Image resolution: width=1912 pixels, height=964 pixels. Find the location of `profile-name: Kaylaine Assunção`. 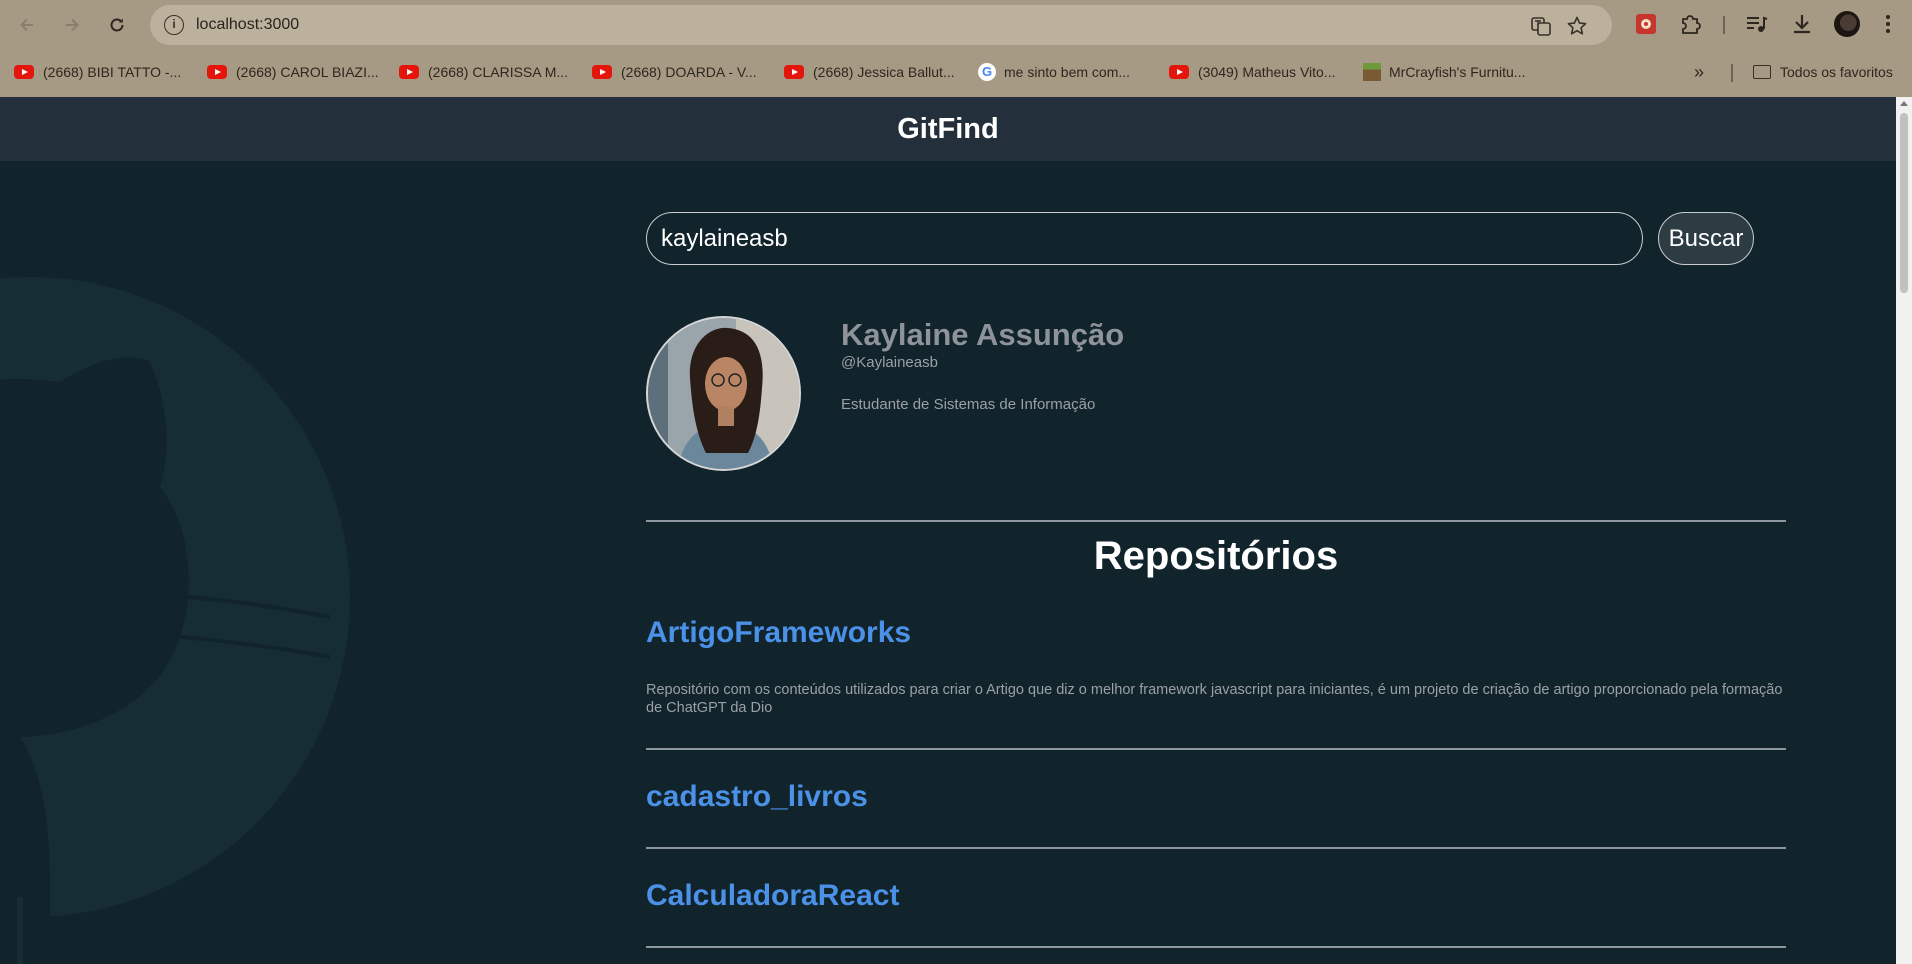

profile-name: Kaylaine Assunção is located at coordinates (983, 334).